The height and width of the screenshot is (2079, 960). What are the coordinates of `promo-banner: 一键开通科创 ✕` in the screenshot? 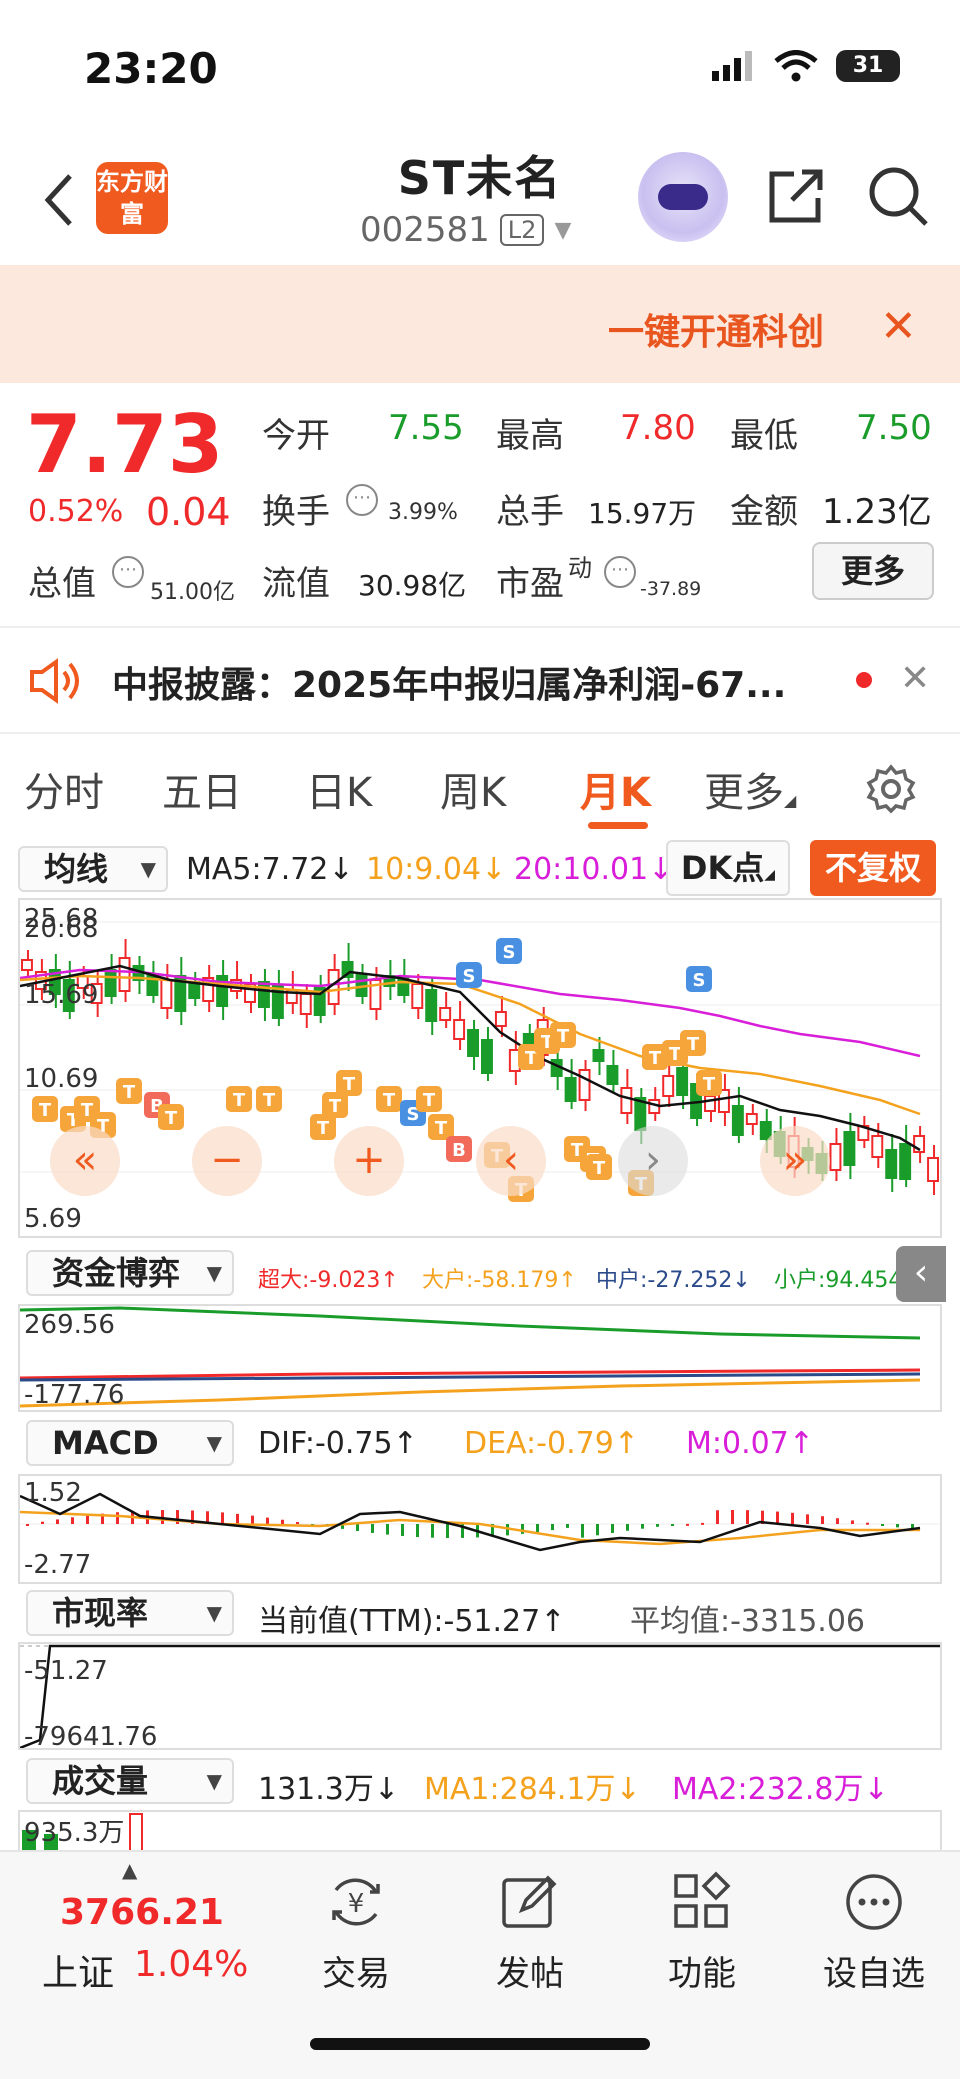 It's located at (480, 324).